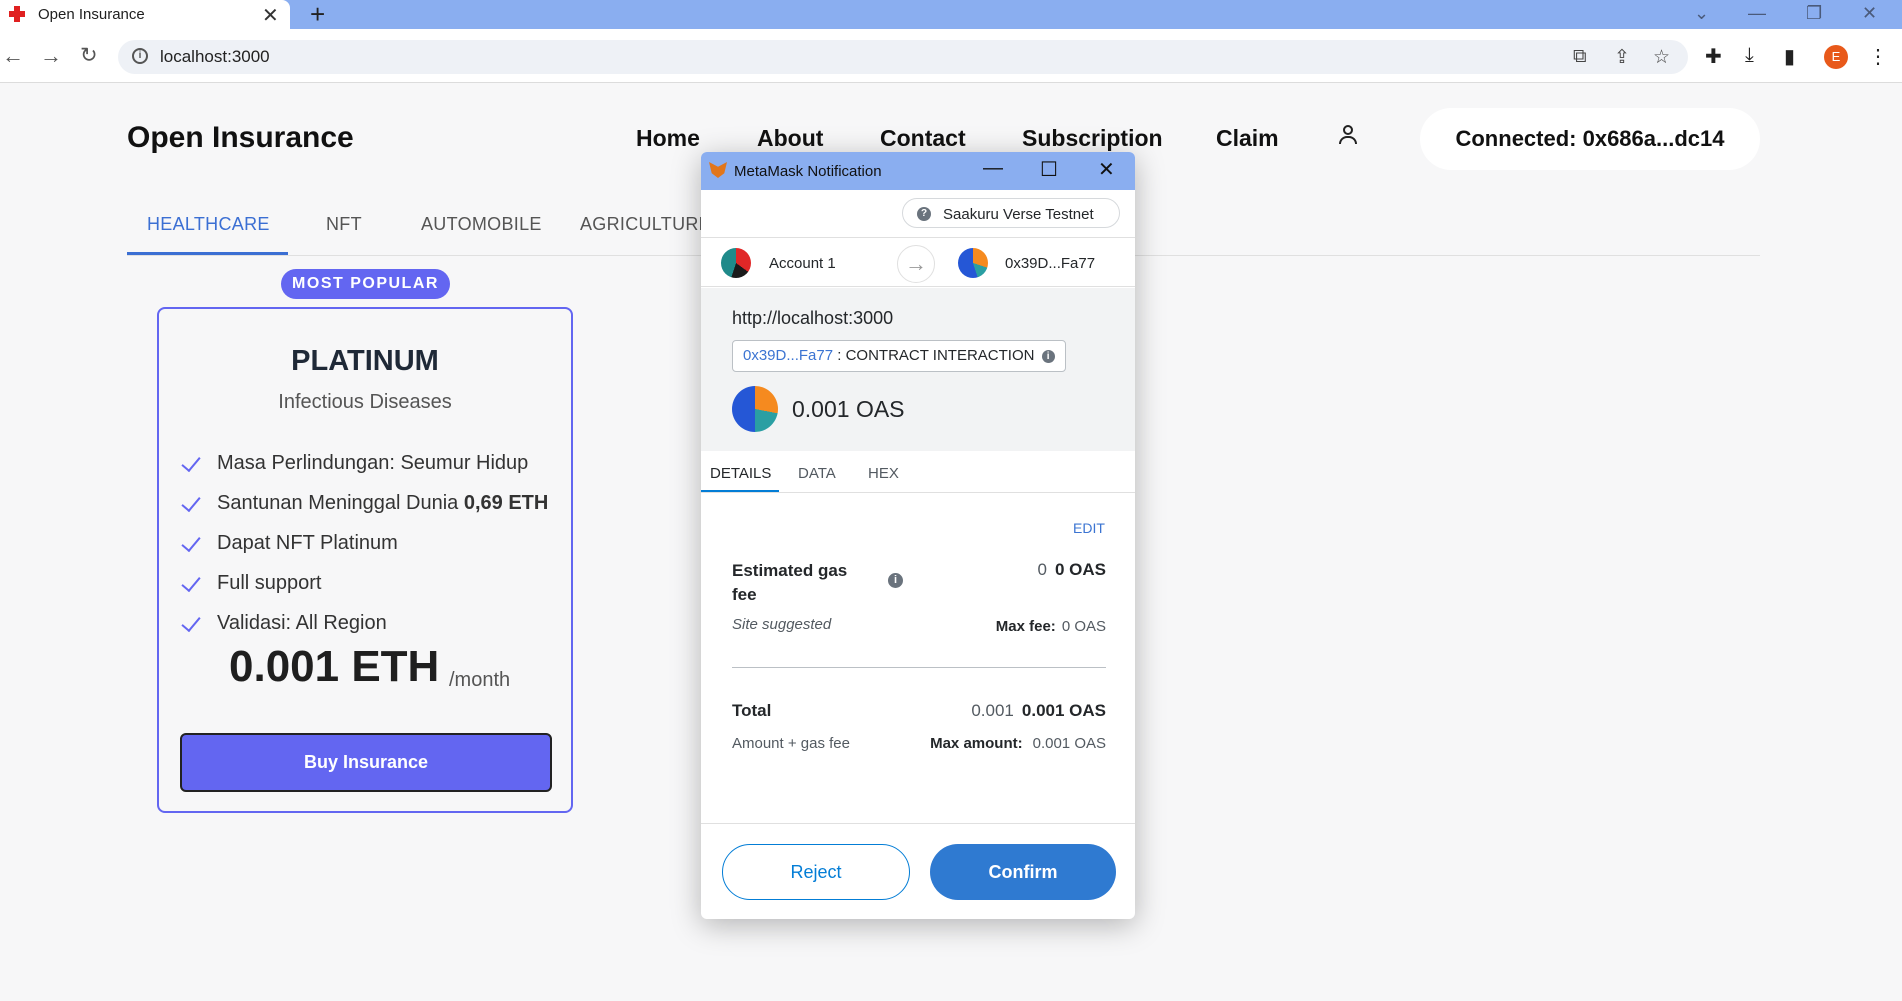  I want to click on total-label: Total, so click(752, 710).